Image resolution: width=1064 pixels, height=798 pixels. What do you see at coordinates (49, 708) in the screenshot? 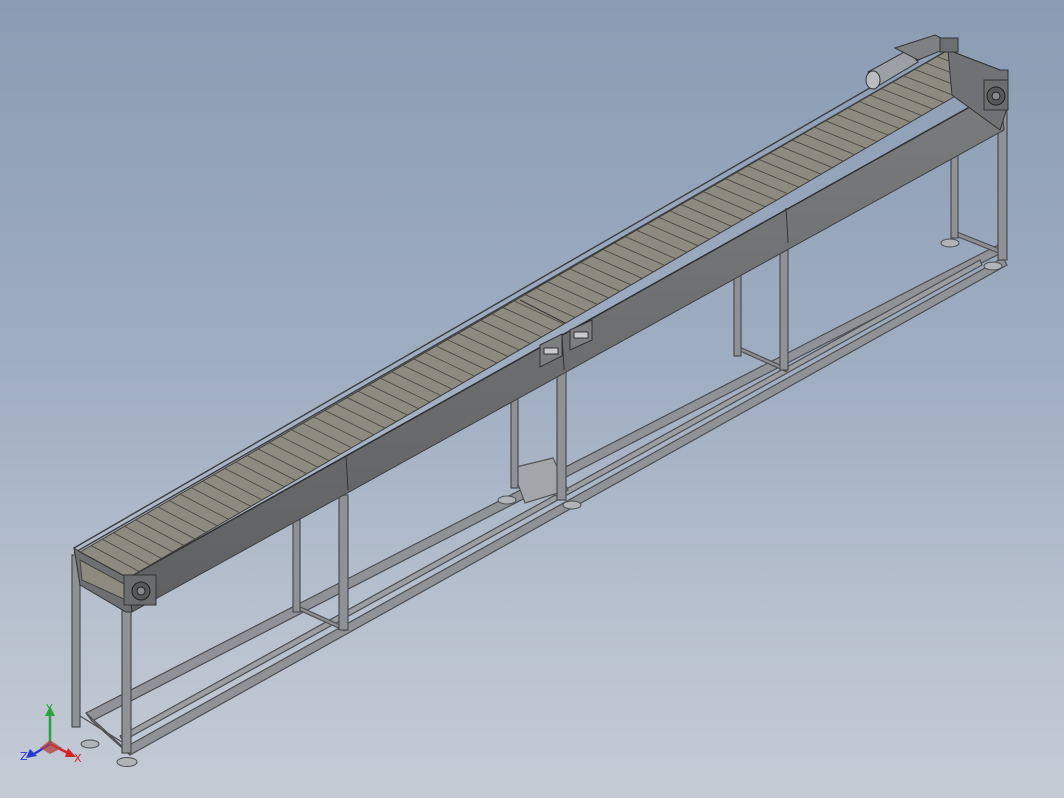
I see `y-axis-label: Y` at bounding box center [49, 708].